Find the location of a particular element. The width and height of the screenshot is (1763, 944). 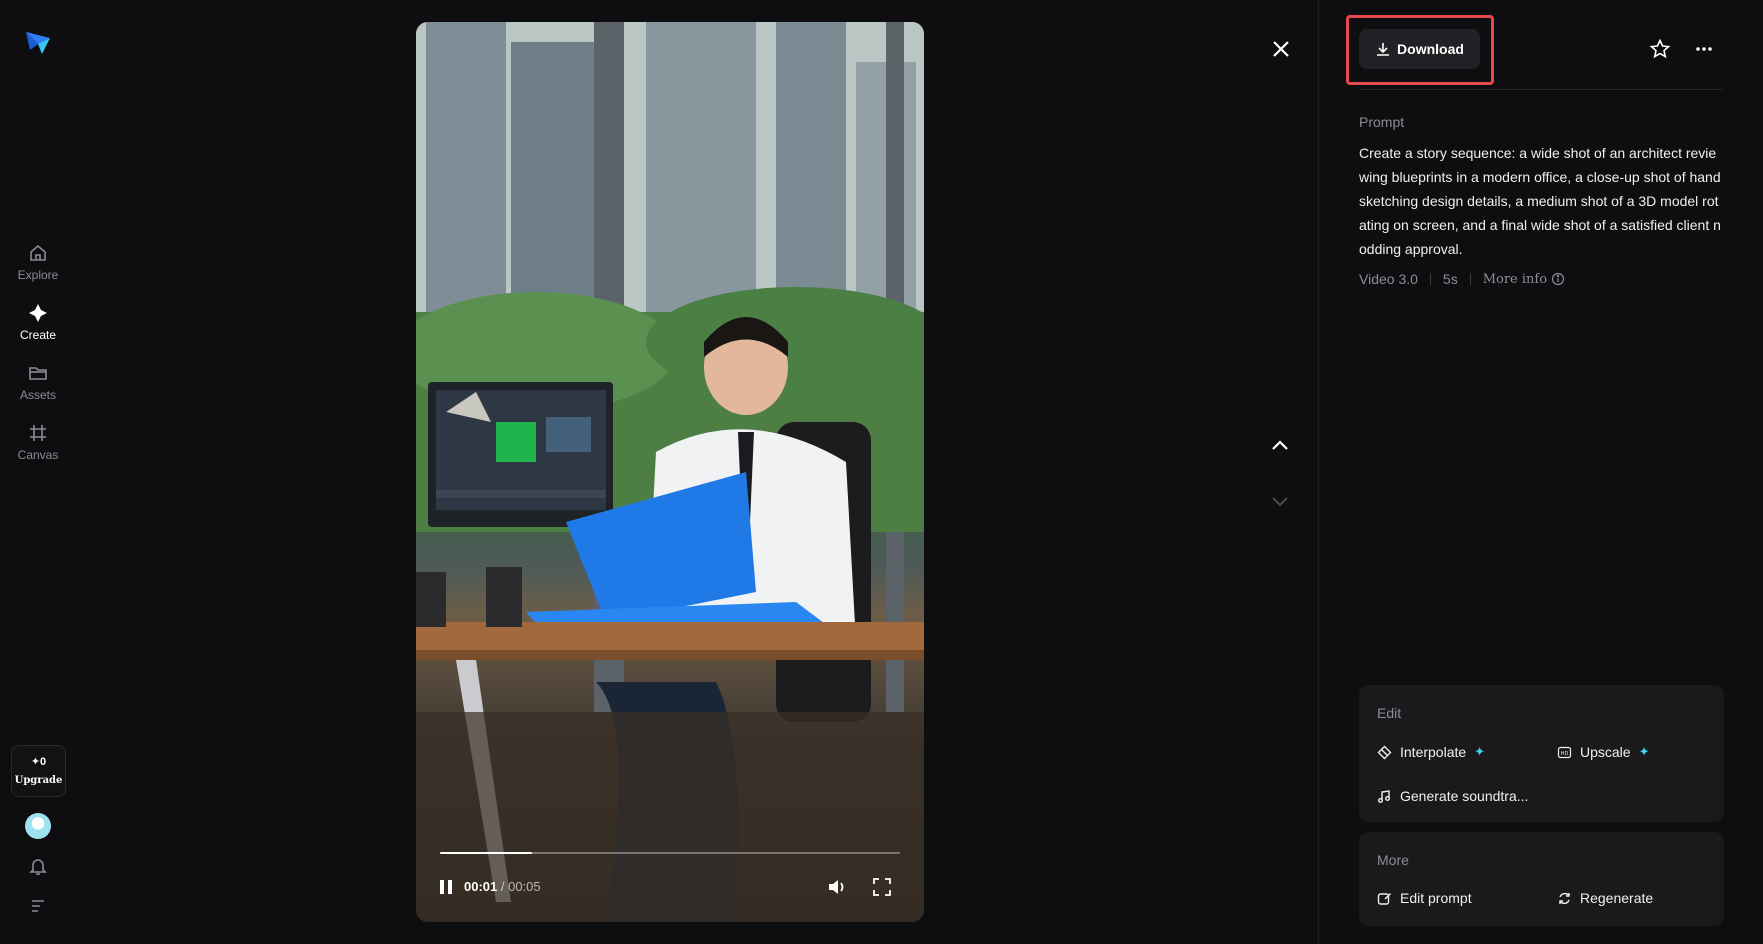

video-time: 00:01 / 00:05 is located at coordinates (502, 886).